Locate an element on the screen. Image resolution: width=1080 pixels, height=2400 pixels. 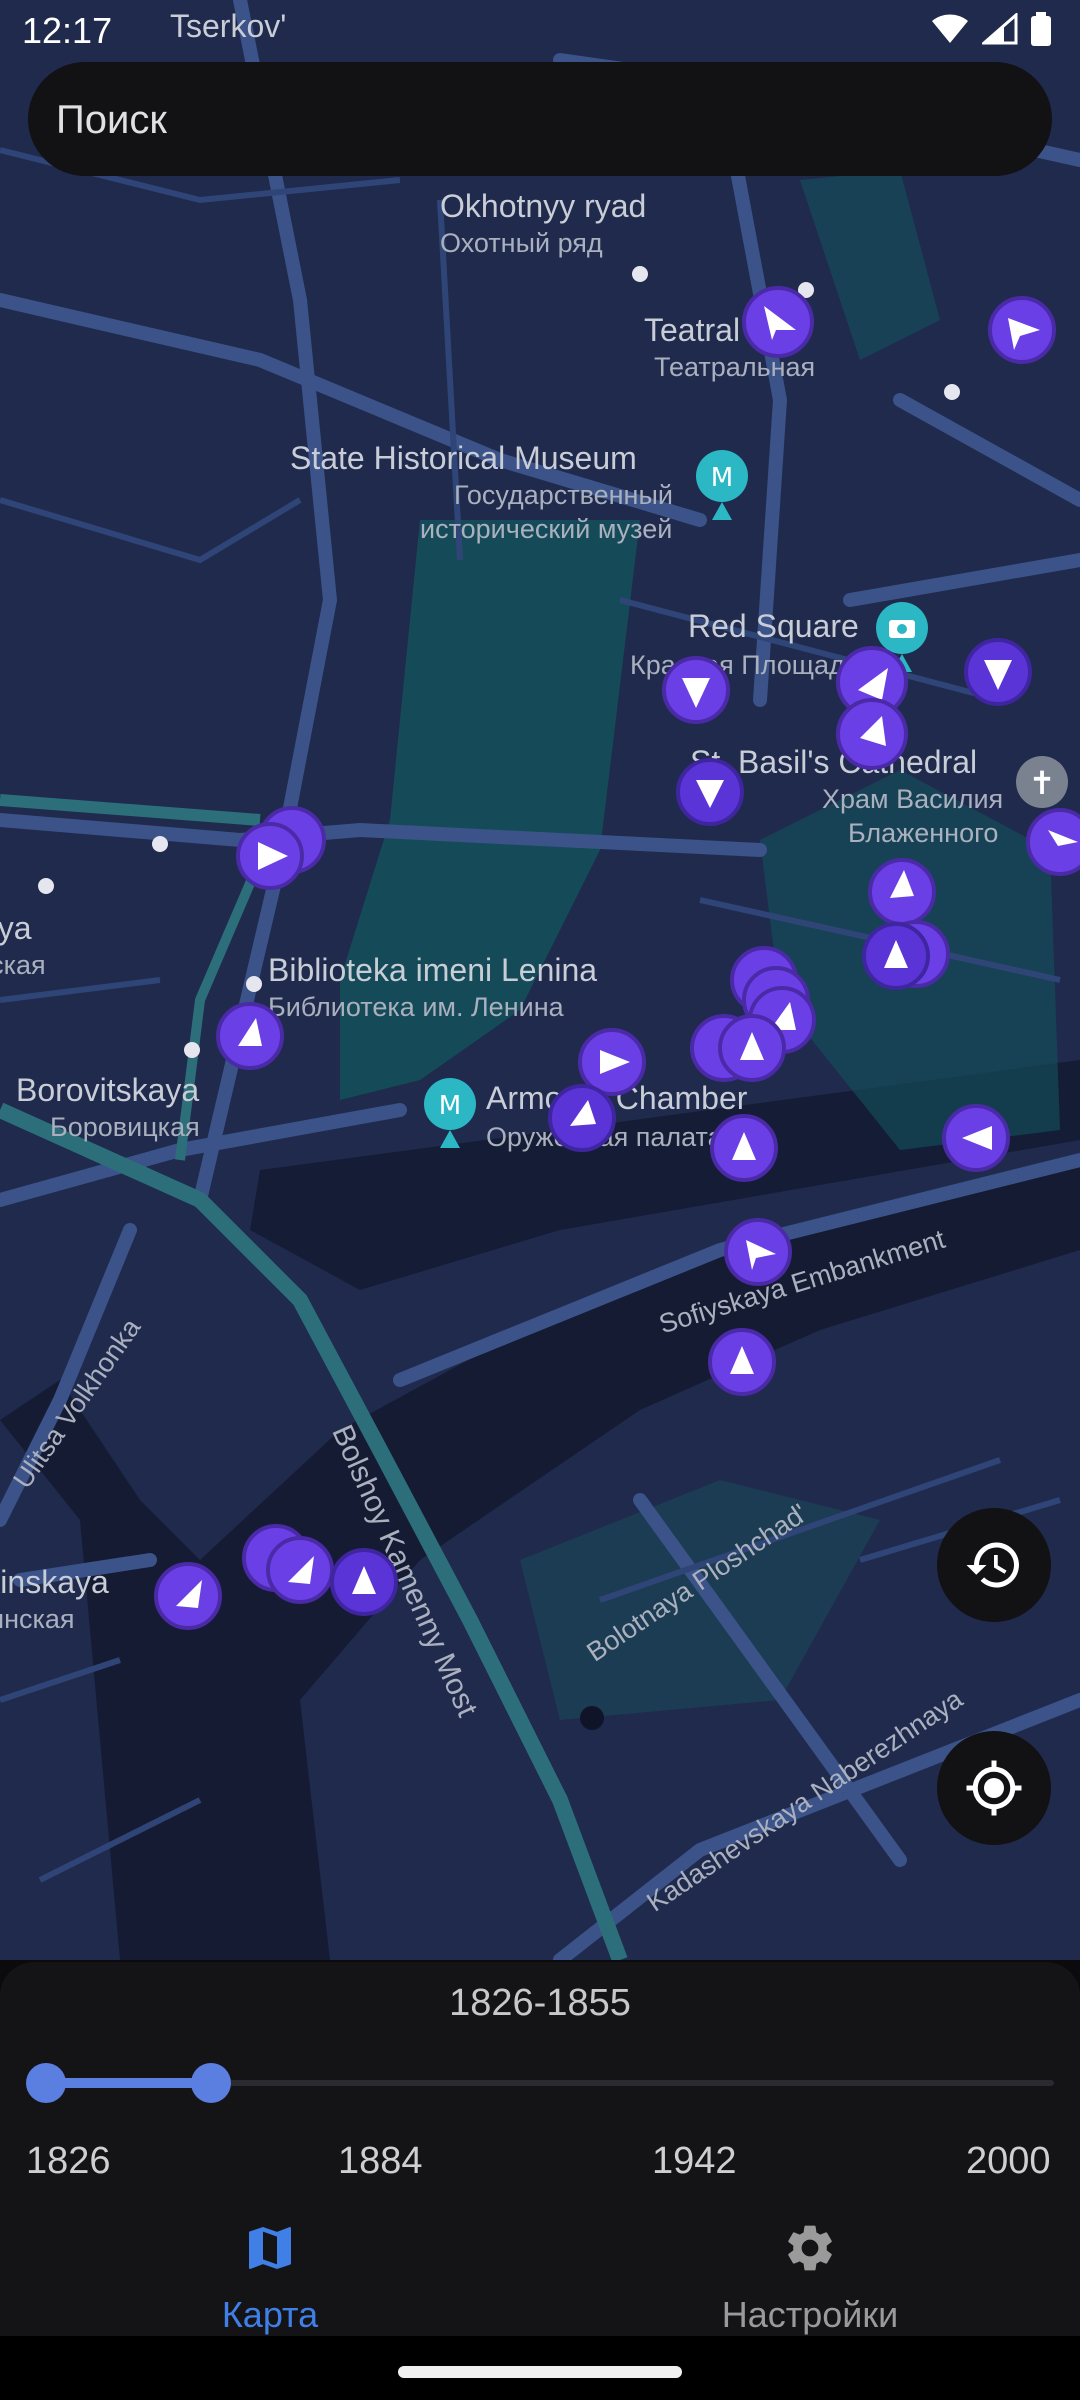
search-bar is located at coordinates (540, 120).